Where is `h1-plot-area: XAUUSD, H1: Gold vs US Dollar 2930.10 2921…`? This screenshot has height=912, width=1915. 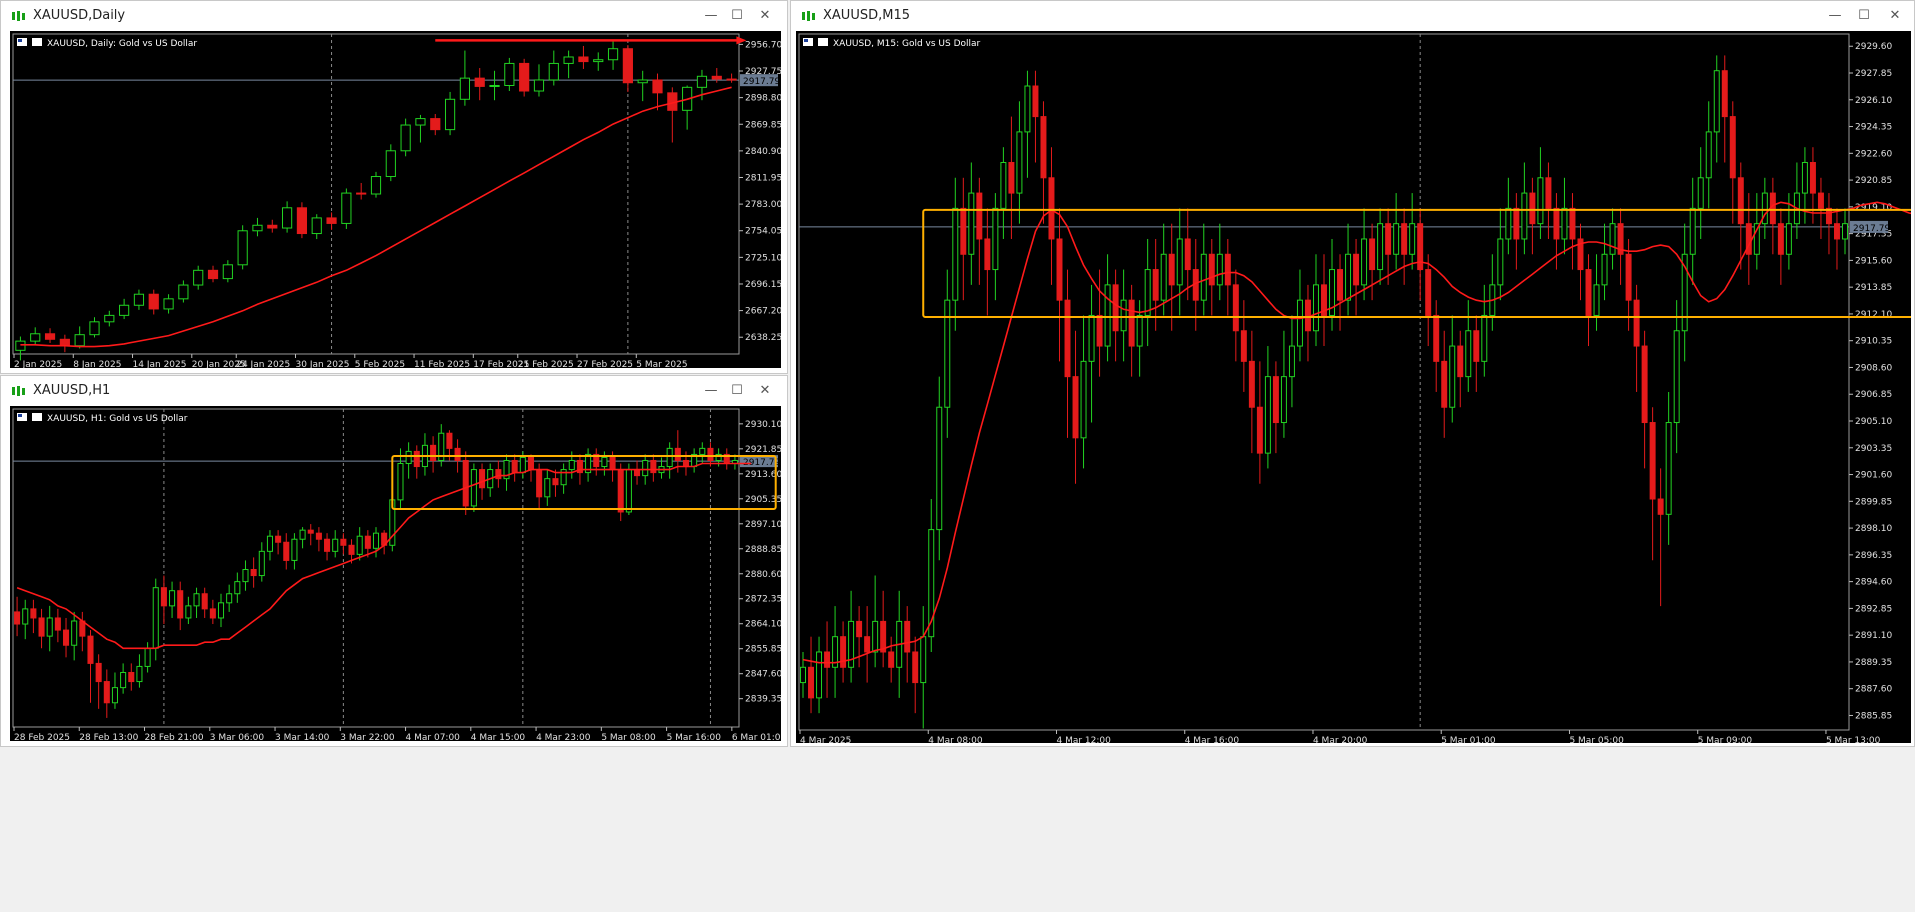
h1-plot-area: XAUUSD, H1: Gold vs US Dollar 2930.10 2921… is located at coordinates (395, 573).